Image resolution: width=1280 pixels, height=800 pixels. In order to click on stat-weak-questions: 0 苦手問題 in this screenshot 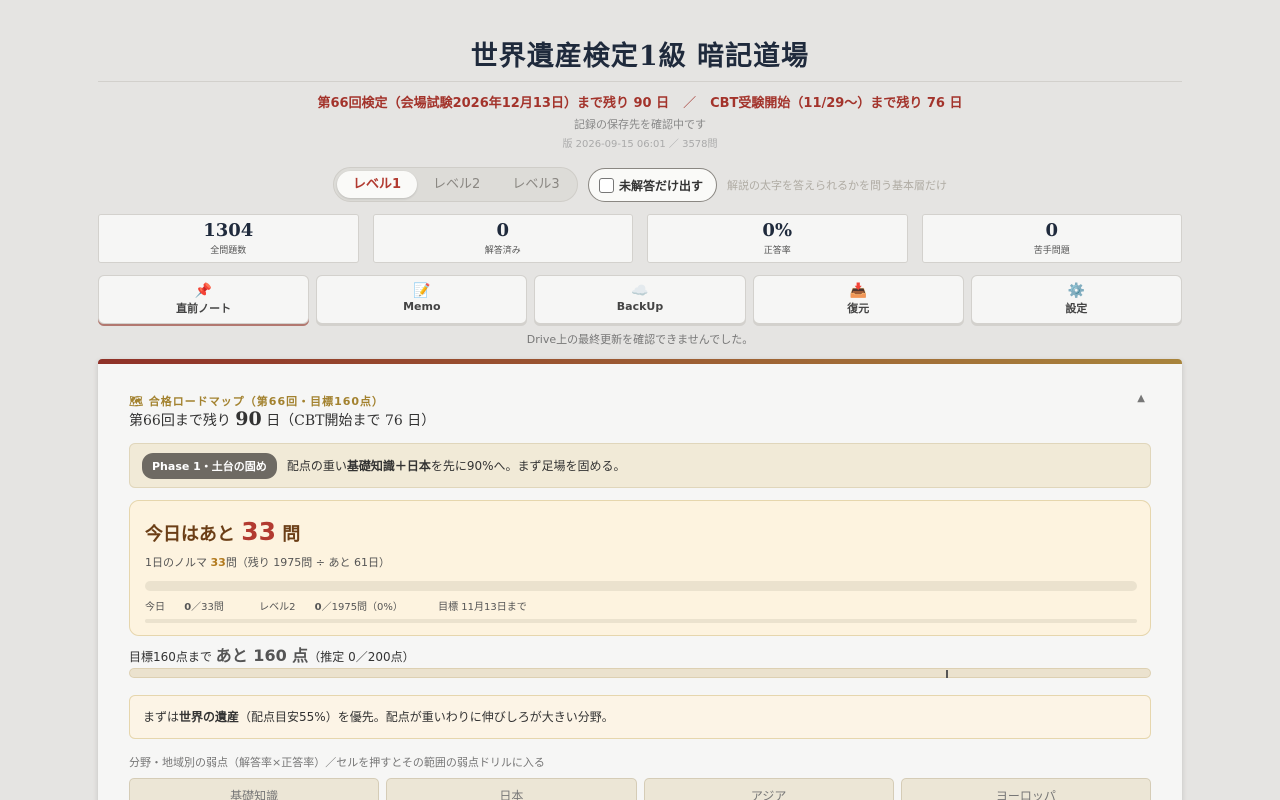, I will do `click(1051, 238)`.